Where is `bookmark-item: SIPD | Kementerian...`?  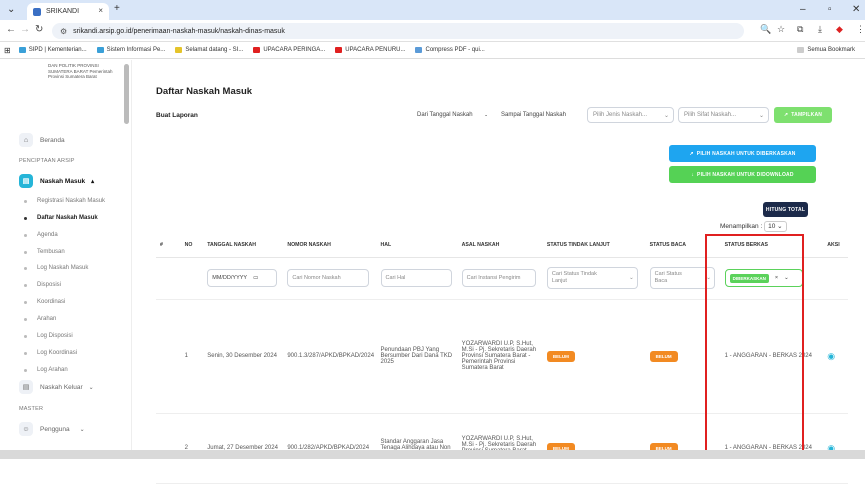
bookmark-item: SIPD | Kementerian... is located at coordinates (52, 50).